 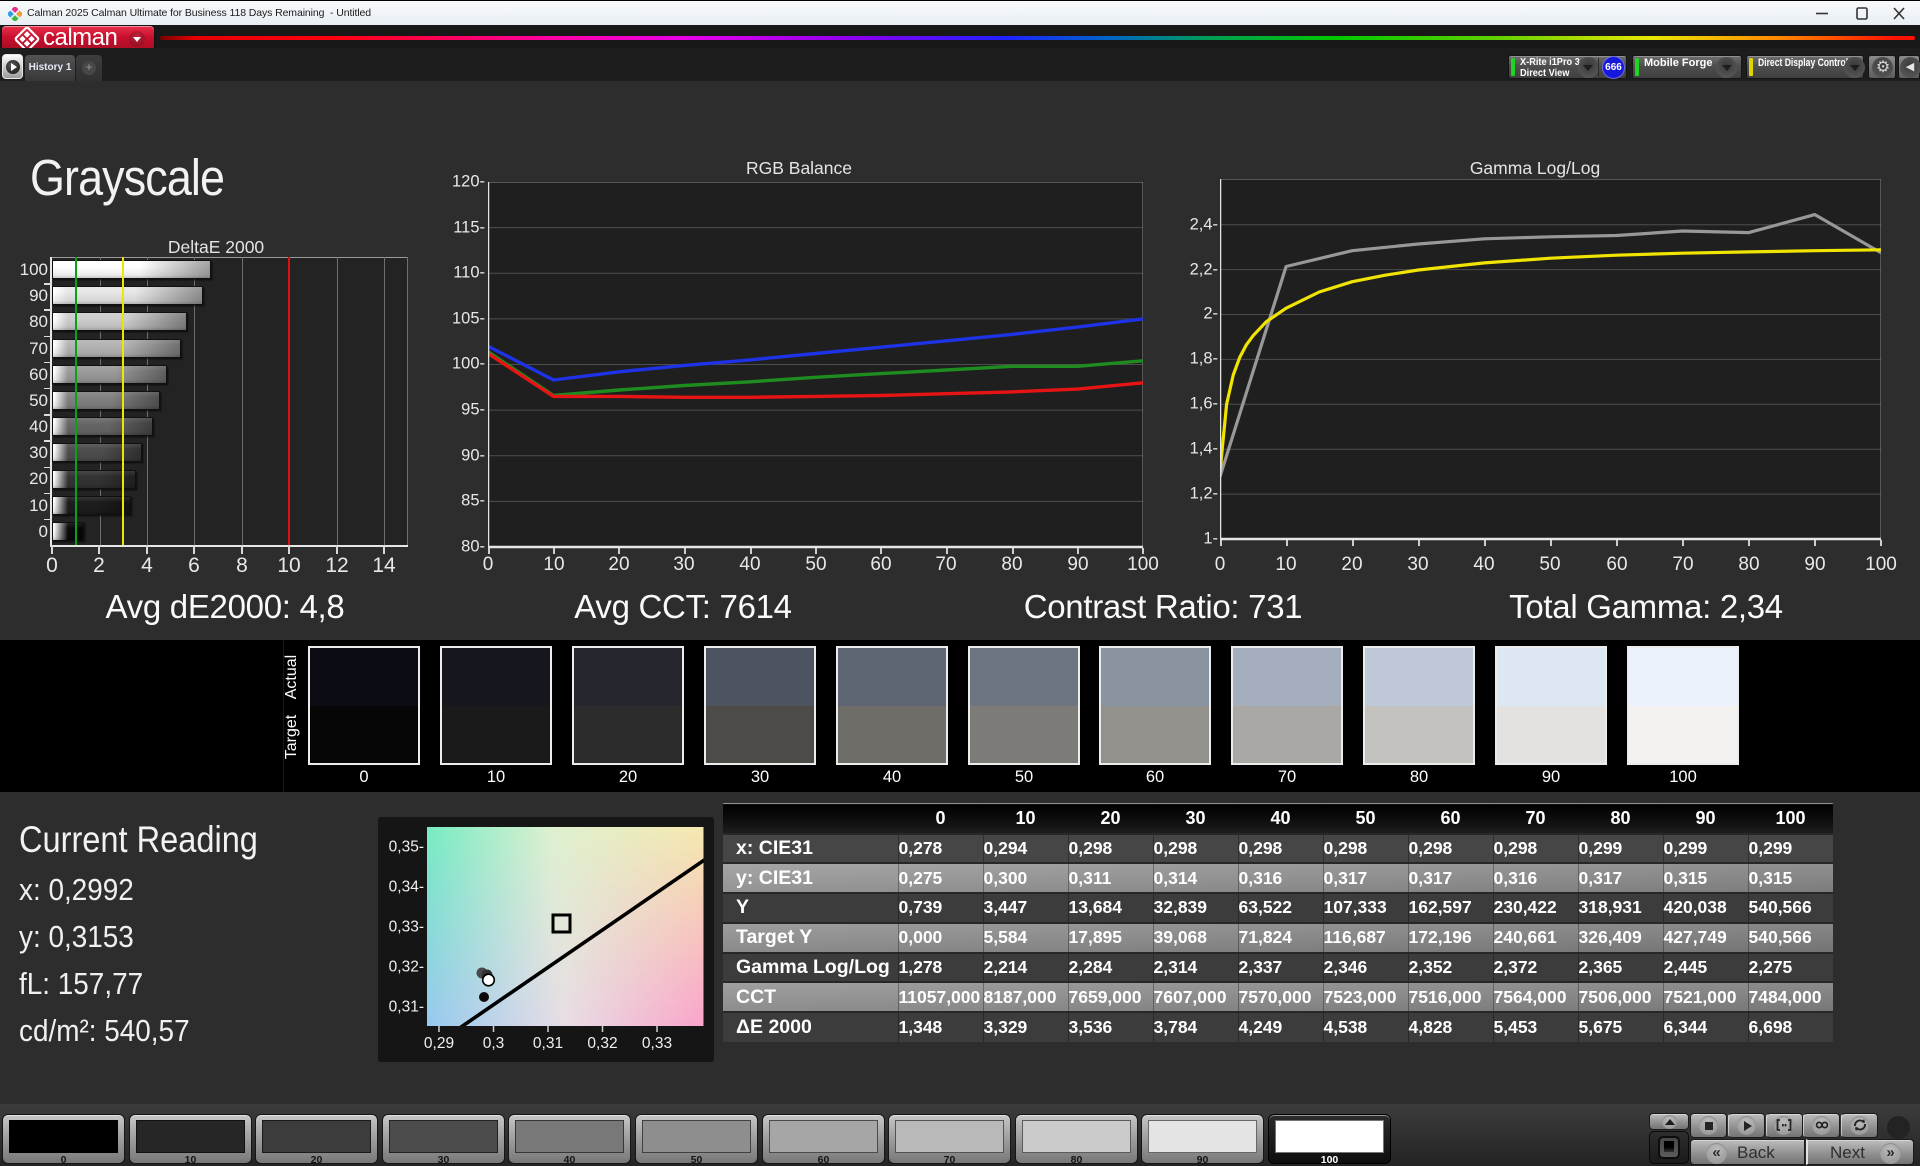 What do you see at coordinates (602, 1043) in the screenshot?
I see `svg-text: 0,32` at bounding box center [602, 1043].